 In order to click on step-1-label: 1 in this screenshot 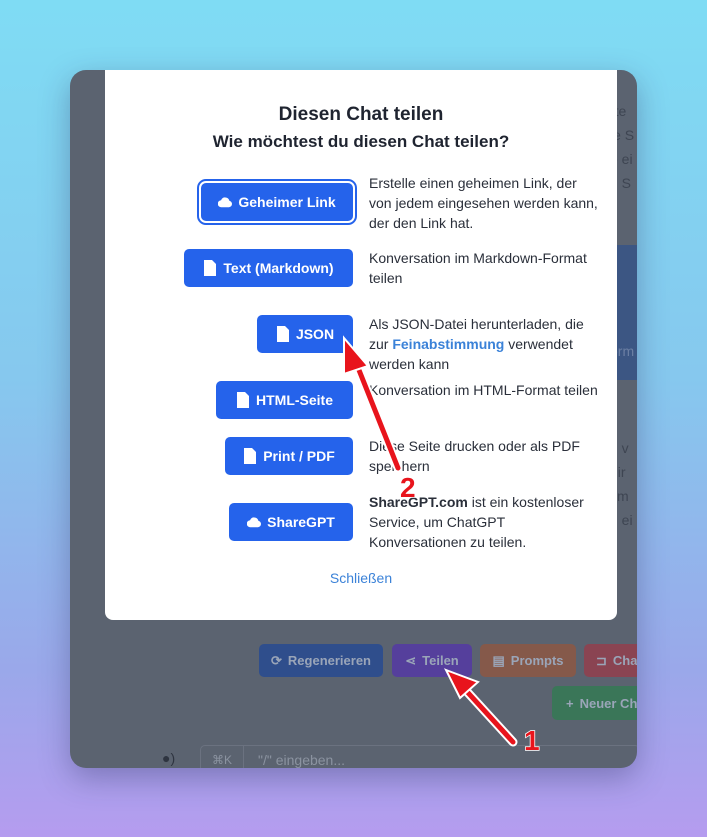, I will do `click(532, 740)`.